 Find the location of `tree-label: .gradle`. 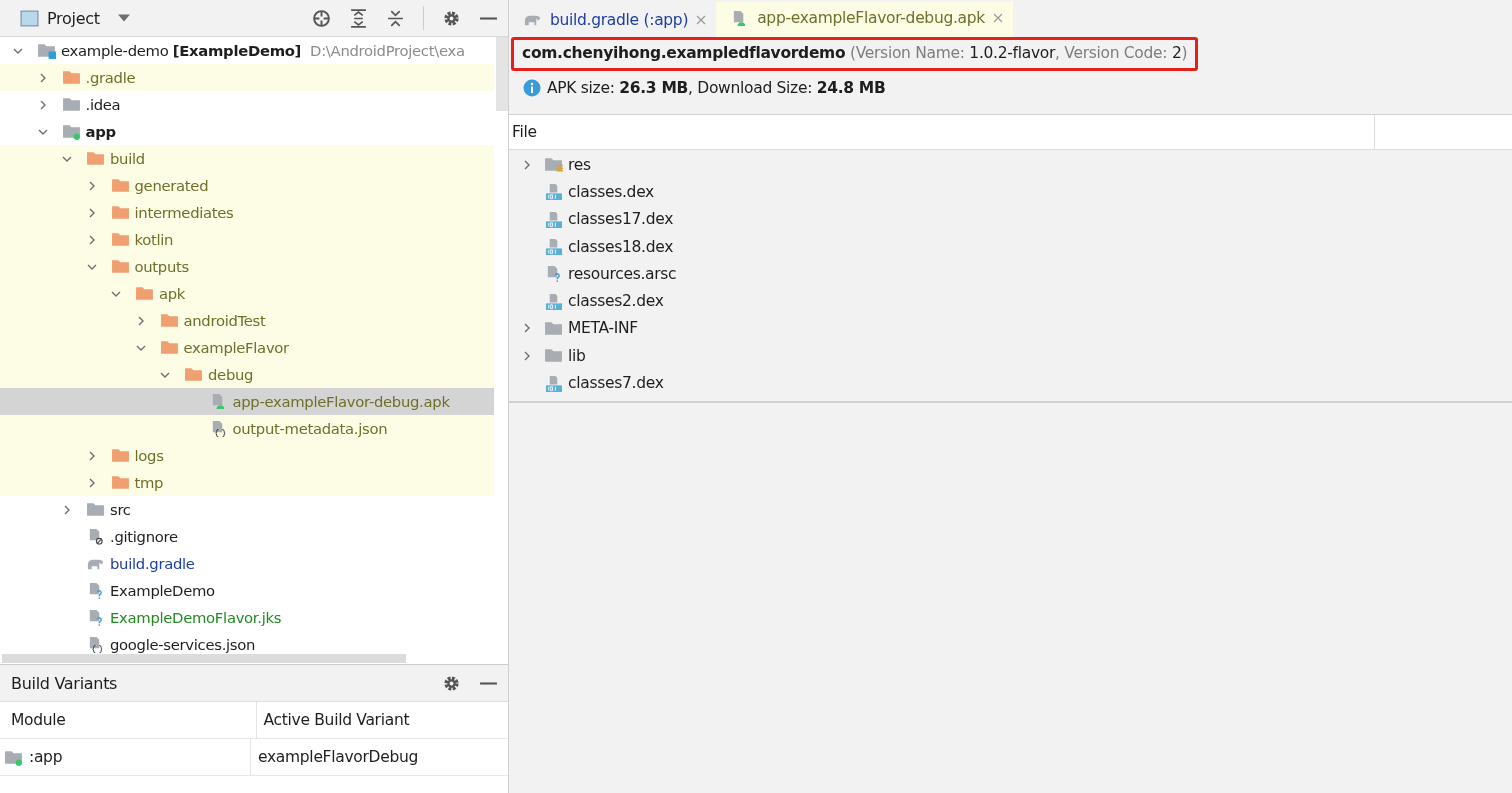

tree-label: .gradle is located at coordinates (110, 77).